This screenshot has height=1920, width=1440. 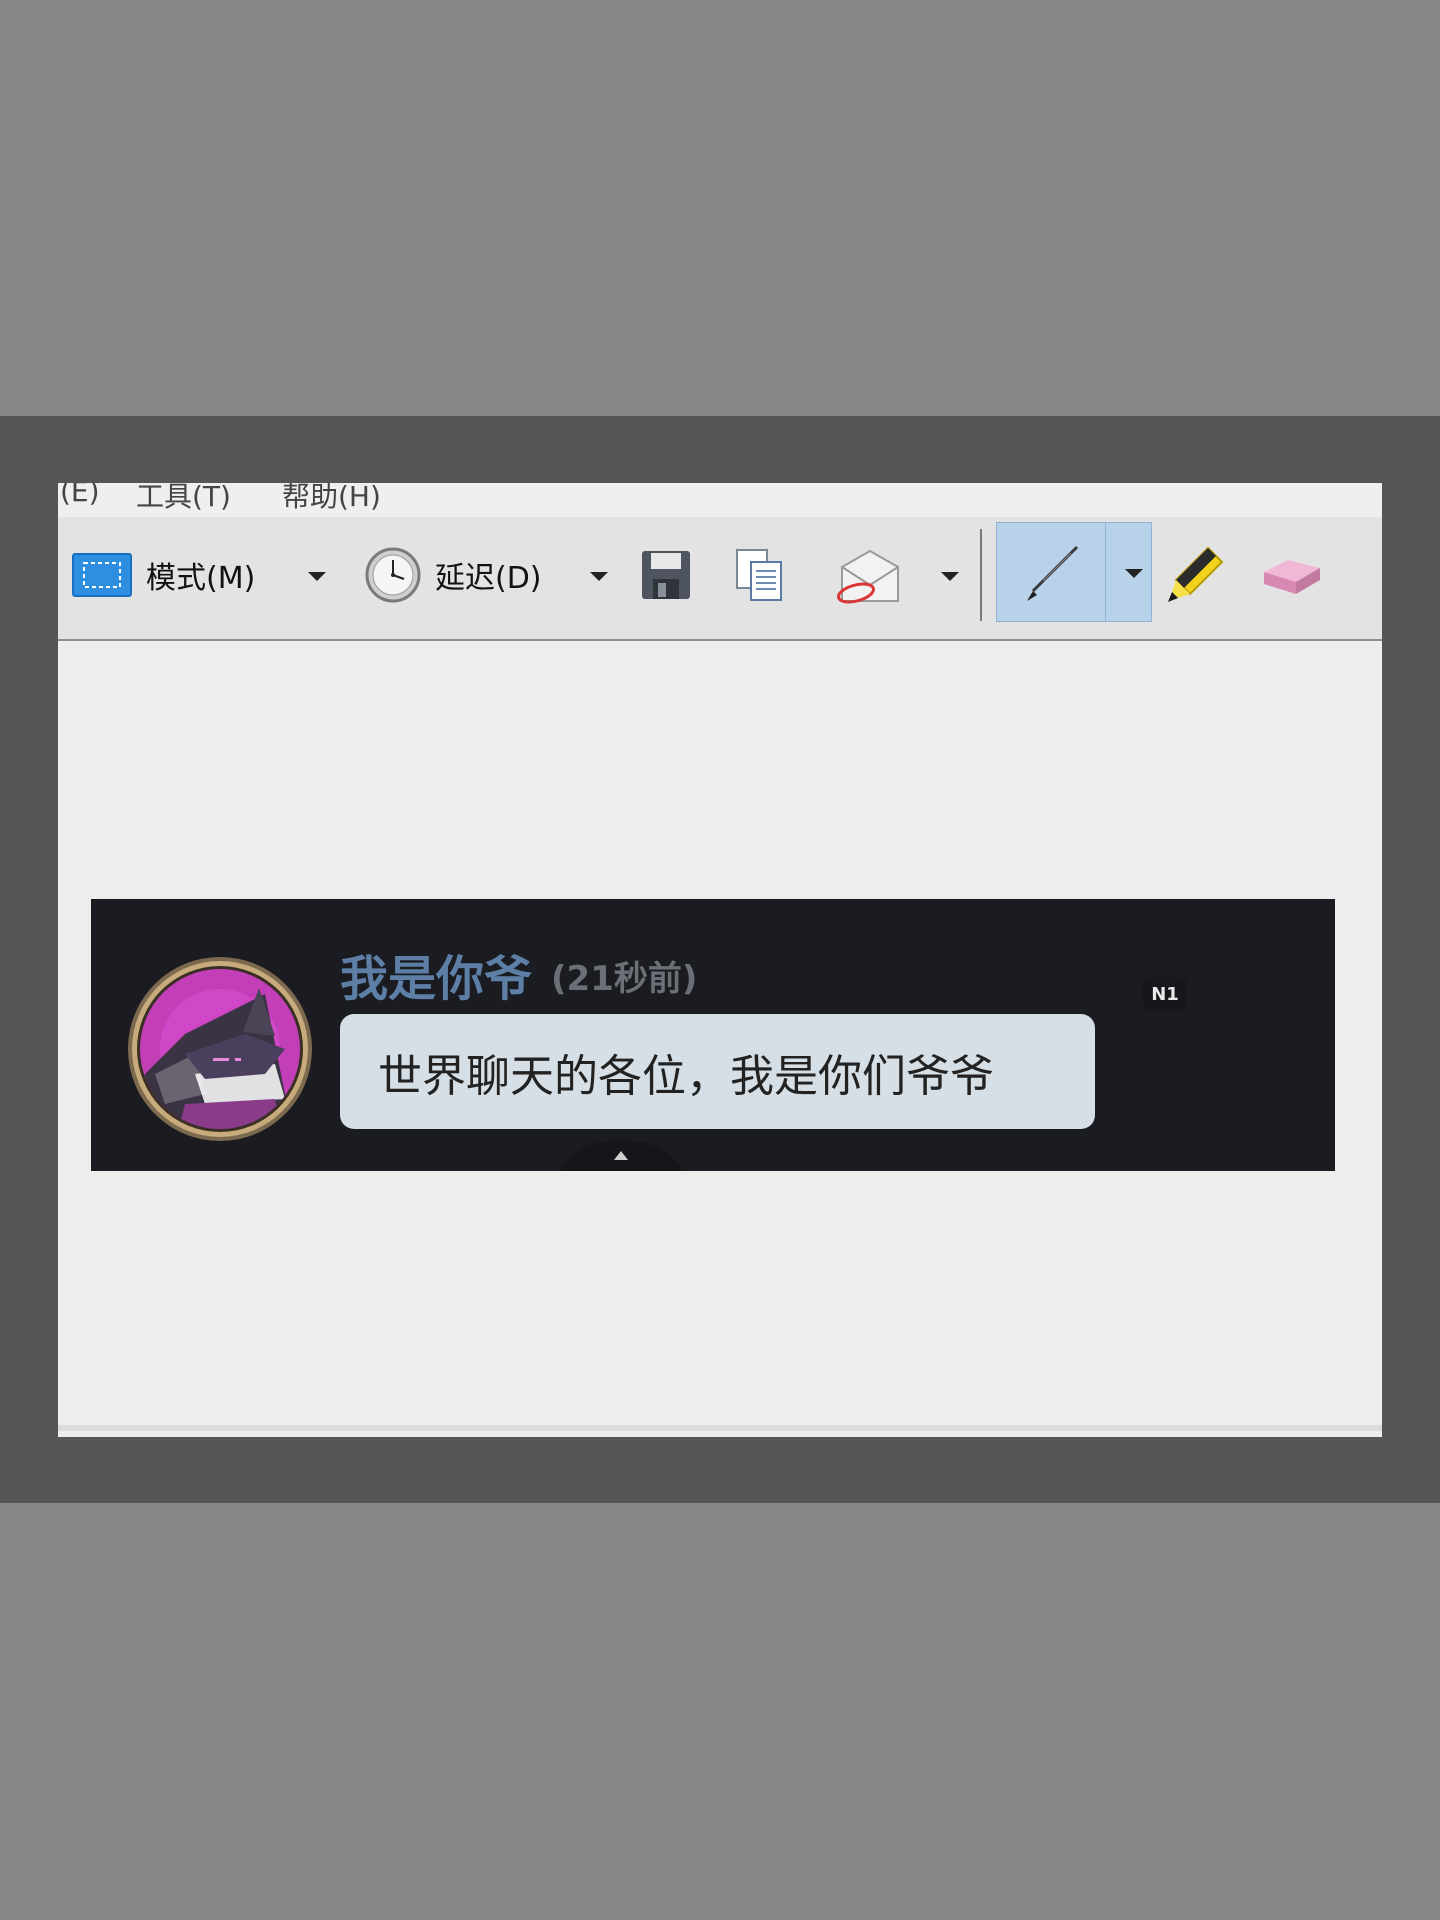 What do you see at coordinates (220, 1049) in the screenshot?
I see `avatar` at bounding box center [220, 1049].